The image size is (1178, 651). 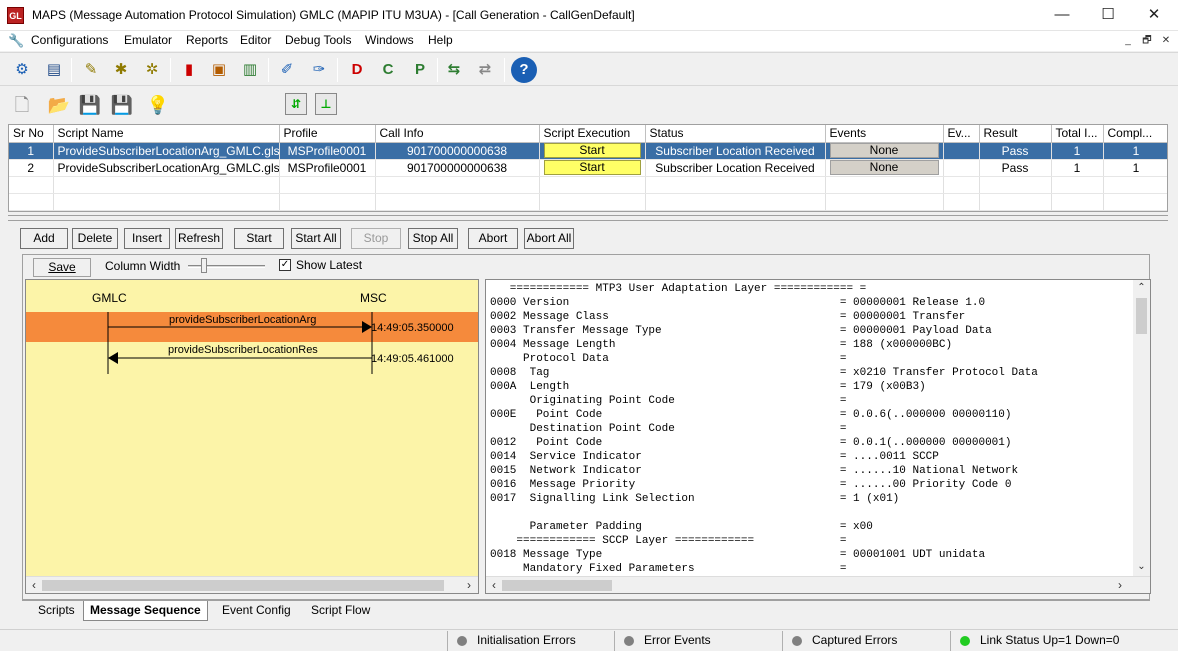 What do you see at coordinates (1060, 641) in the screenshot?
I see `status-link: Link Status Up=1 Down=0` at bounding box center [1060, 641].